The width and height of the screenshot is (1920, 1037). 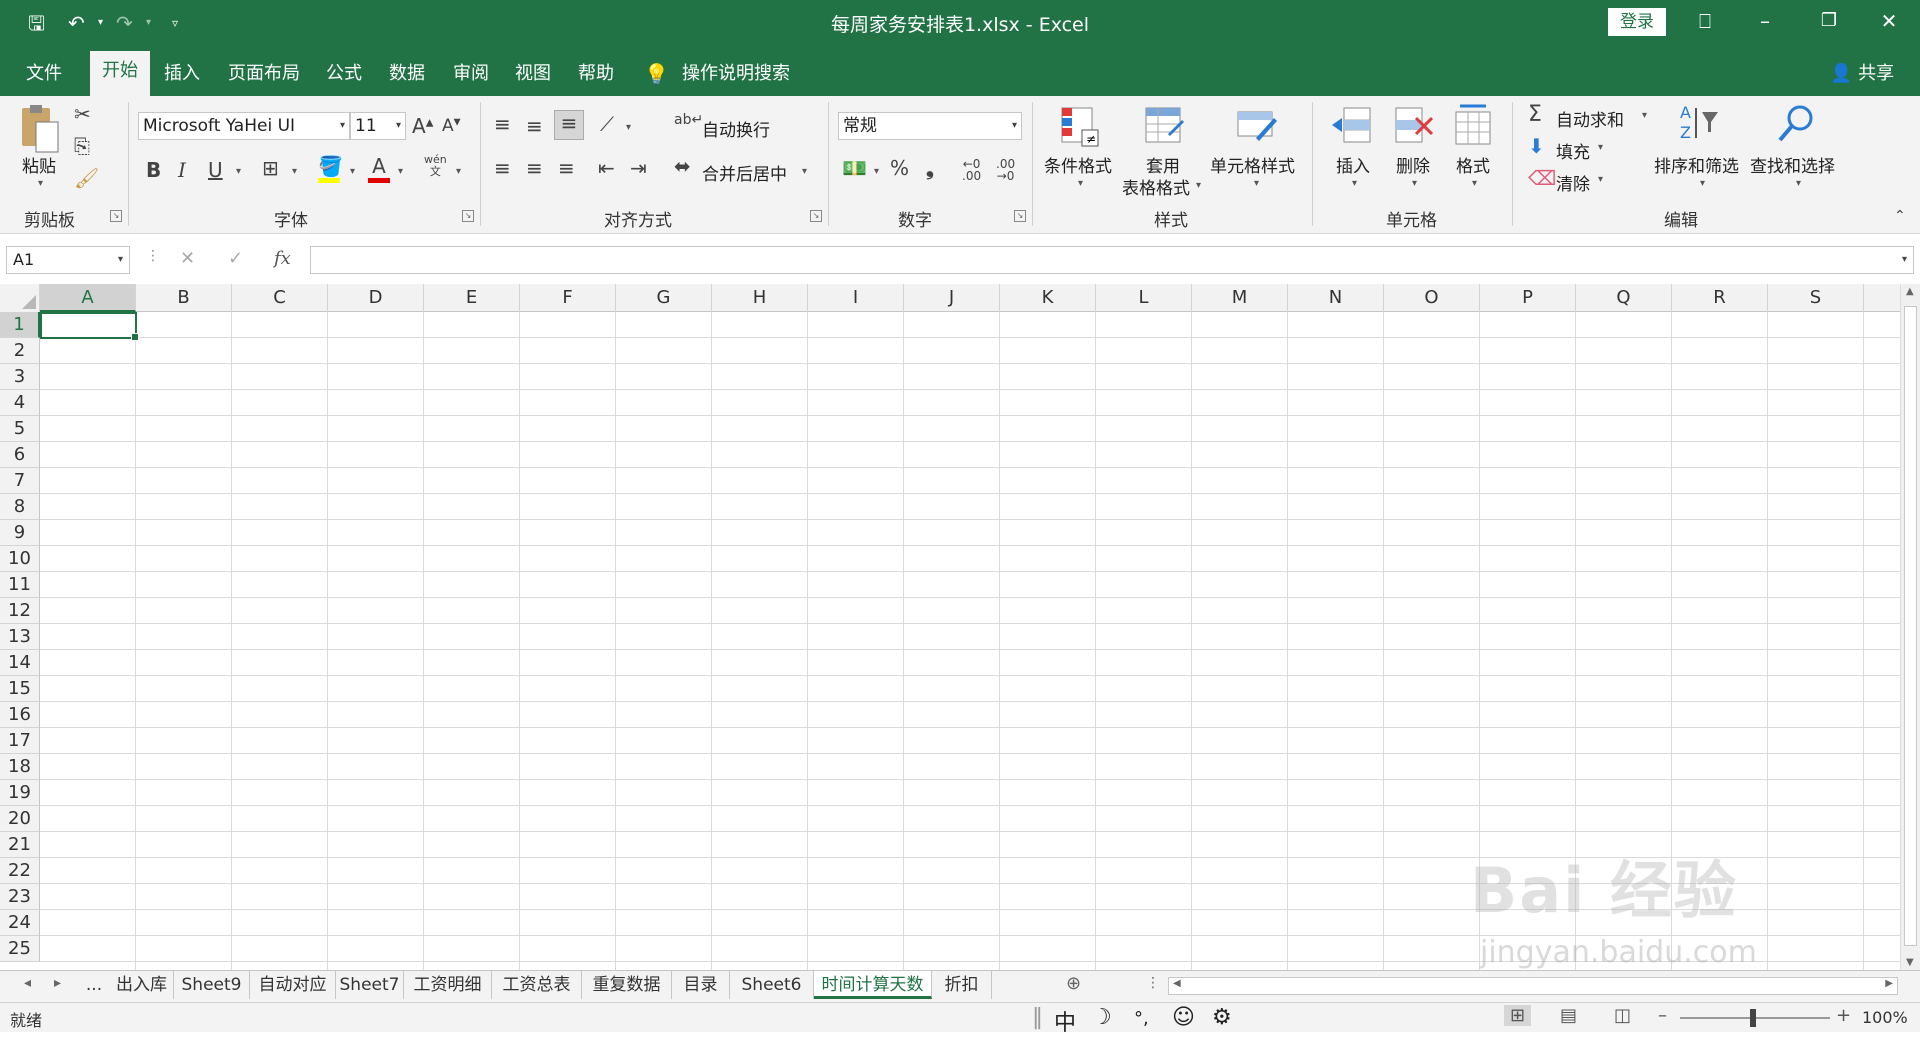 I want to click on paste-label: 粘贴, so click(x=39, y=164).